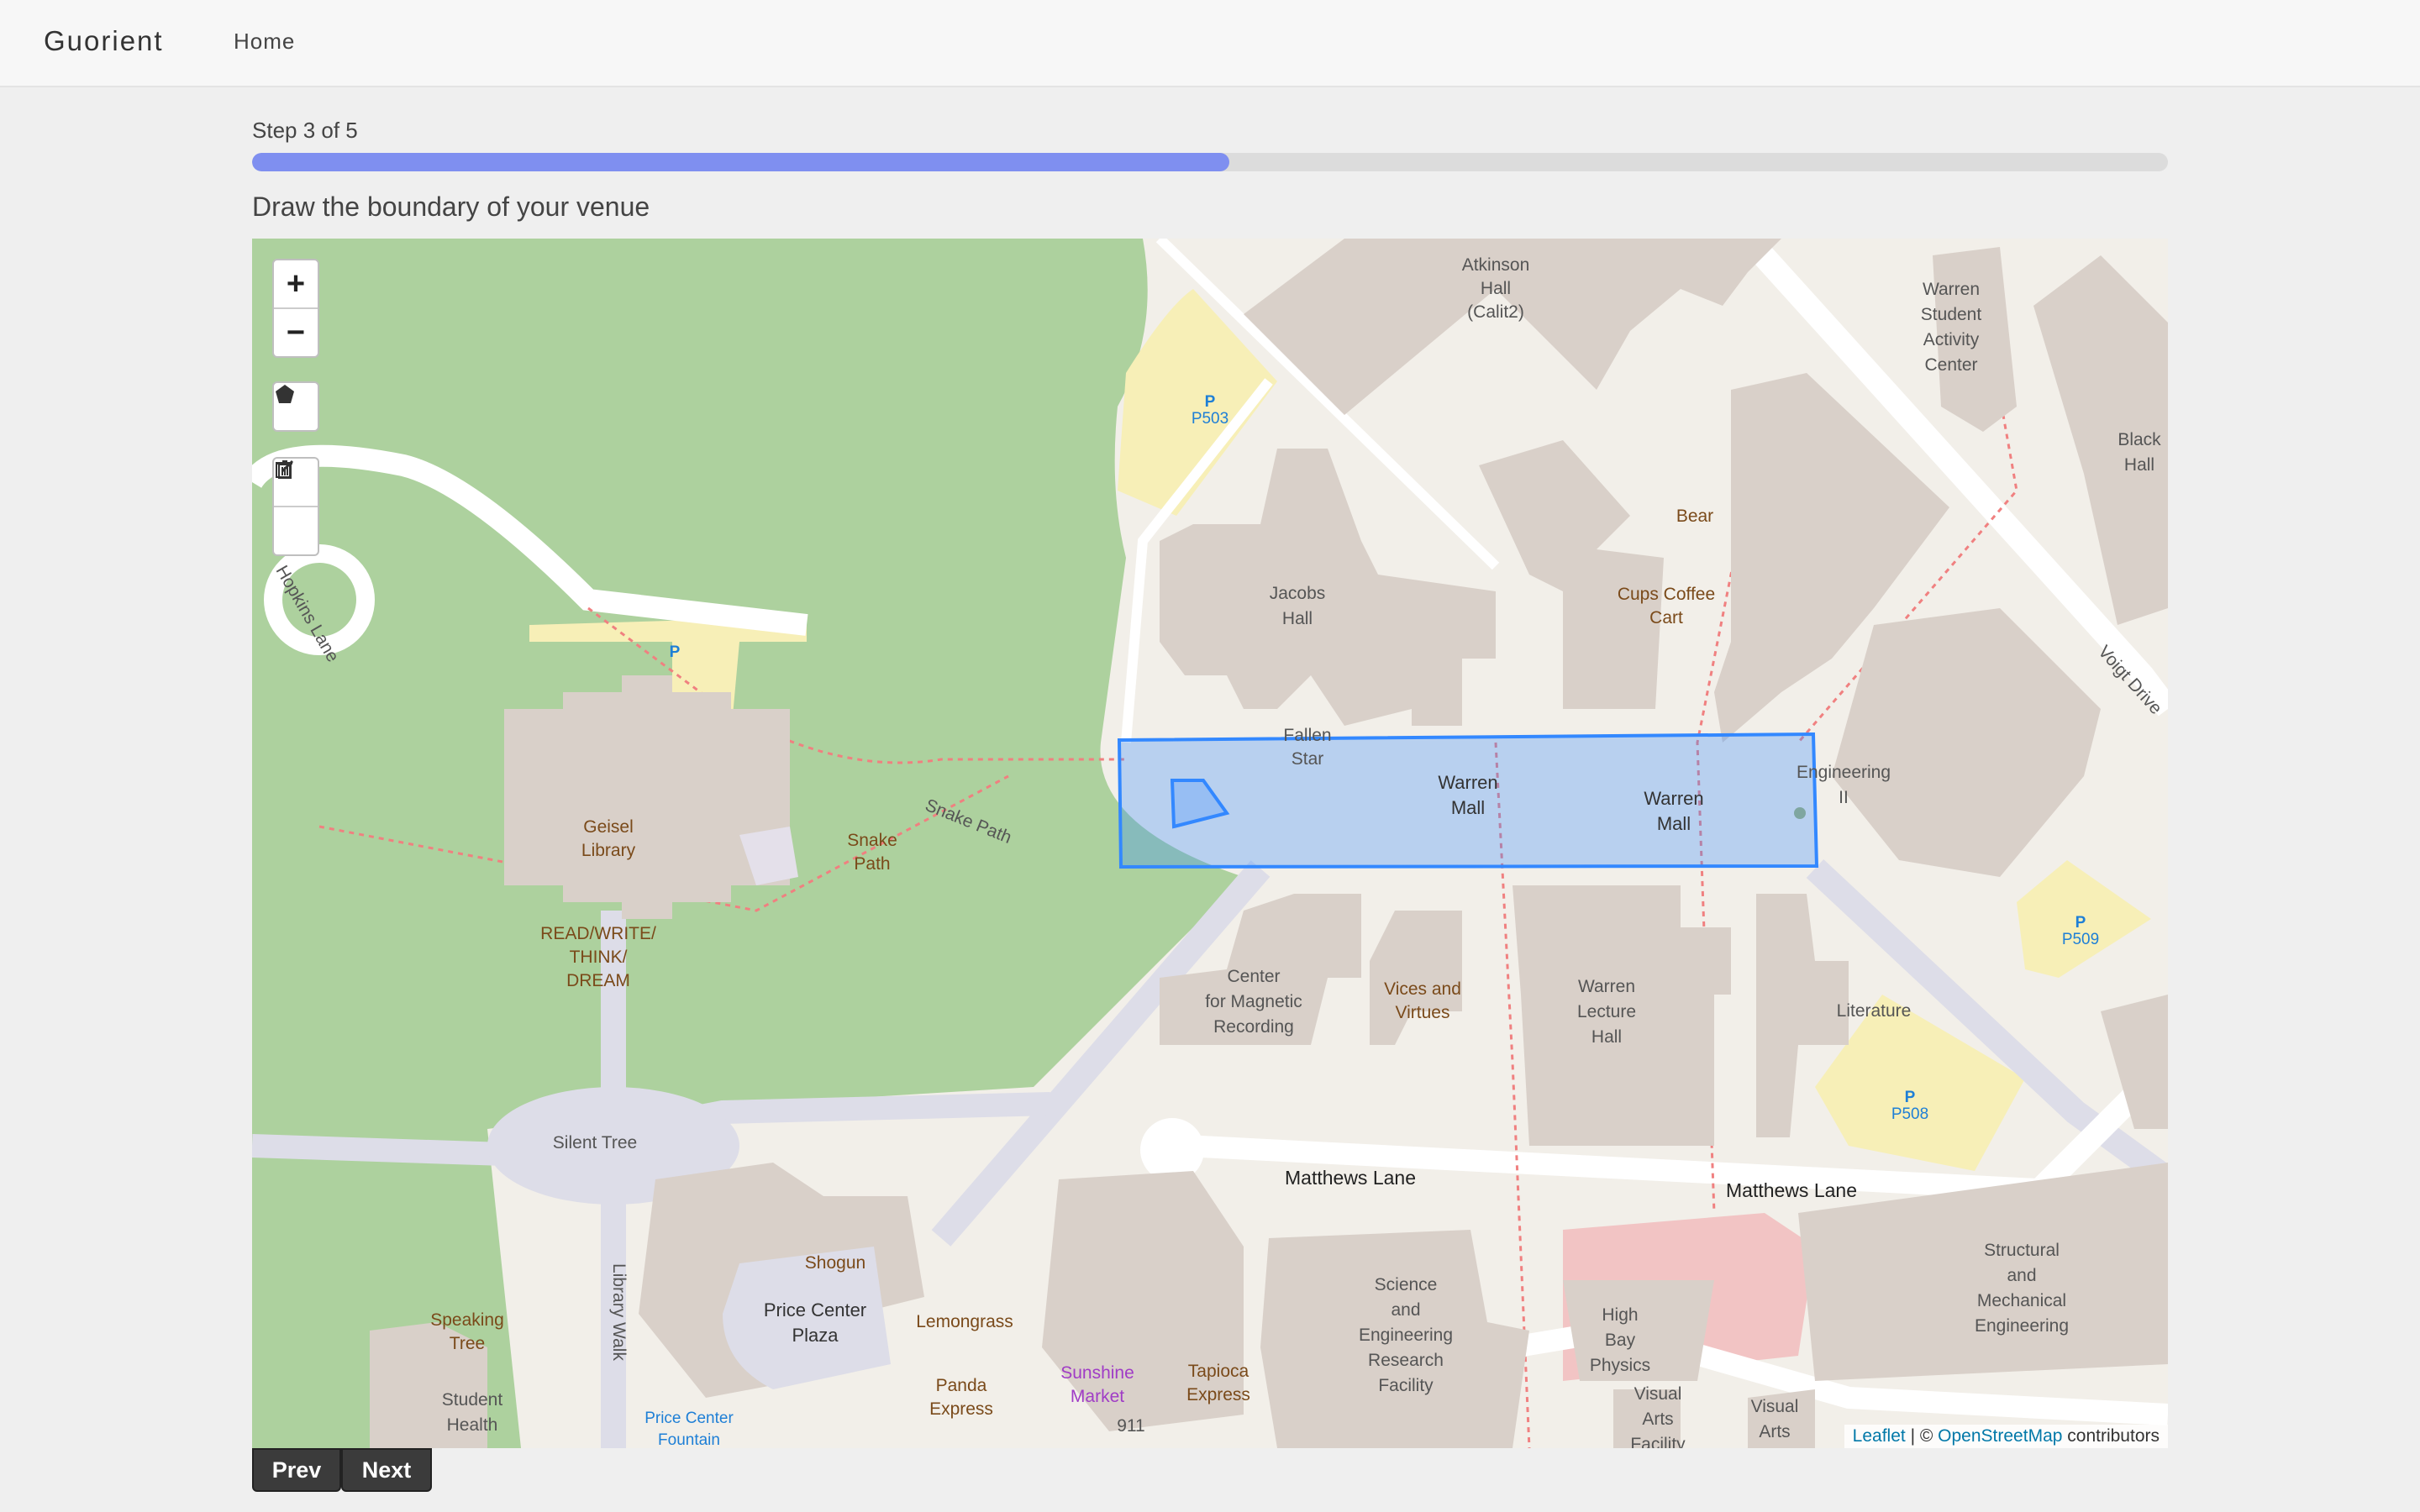 This screenshot has height=1512, width=2420. Describe the element at coordinates (872, 840) in the screenshot. I see `label-snake-path-1: Snake` at that location.